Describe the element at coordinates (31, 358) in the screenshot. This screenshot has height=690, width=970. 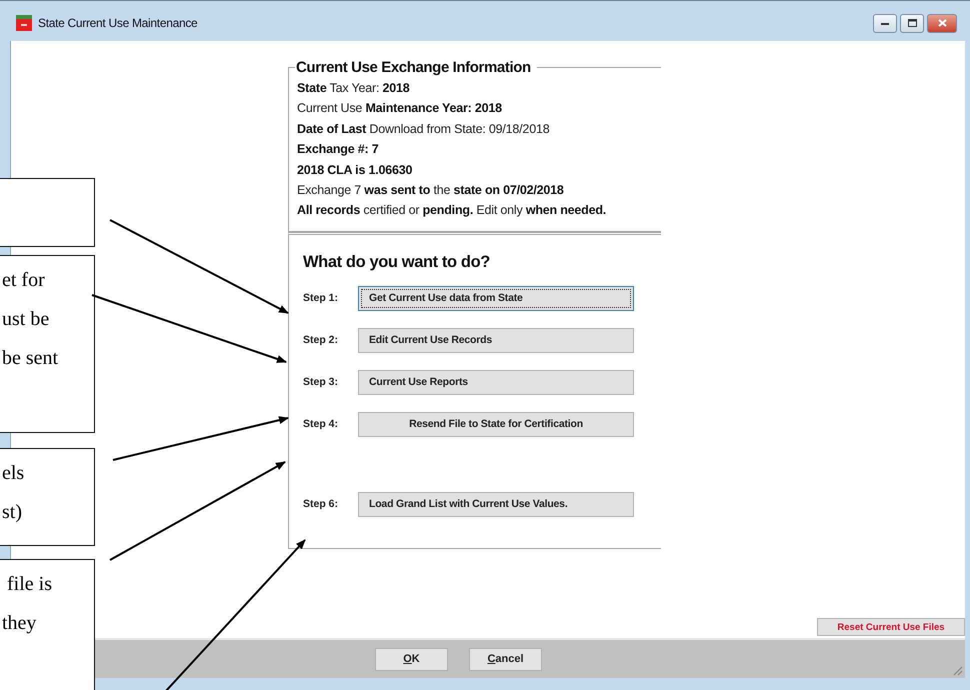
I see `callout-text: be sent` at that location.